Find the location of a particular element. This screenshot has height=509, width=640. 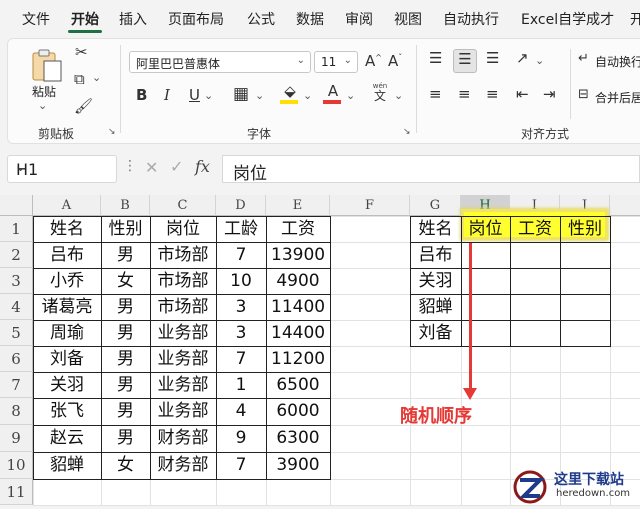

tab-excel-self-study: Excel自学成才 is located at coordinates (567, 19).